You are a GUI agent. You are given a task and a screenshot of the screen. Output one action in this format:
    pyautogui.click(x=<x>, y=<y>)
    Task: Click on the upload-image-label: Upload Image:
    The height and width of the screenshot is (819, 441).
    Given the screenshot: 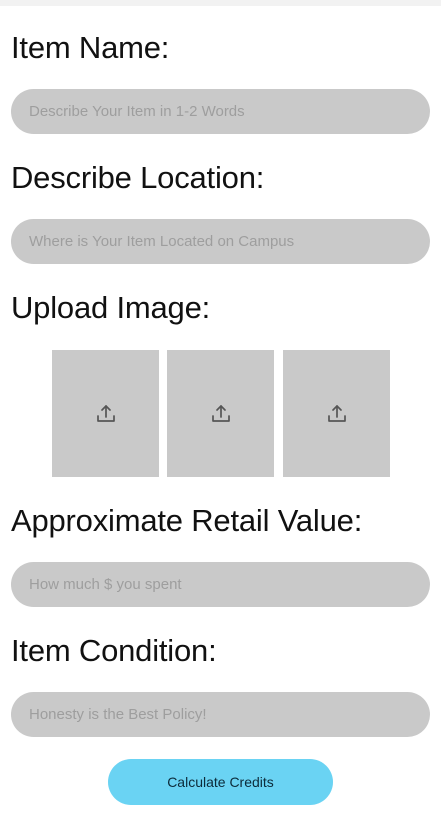 What is the action you would take?
    pyautogui.click(x=111, y=307)
    